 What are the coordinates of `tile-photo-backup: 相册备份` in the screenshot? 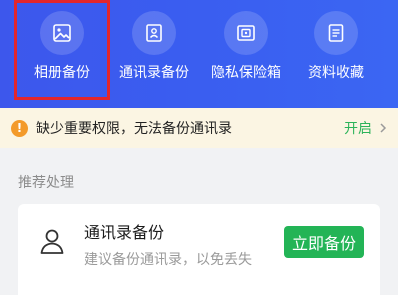 It's located at (62, 50).